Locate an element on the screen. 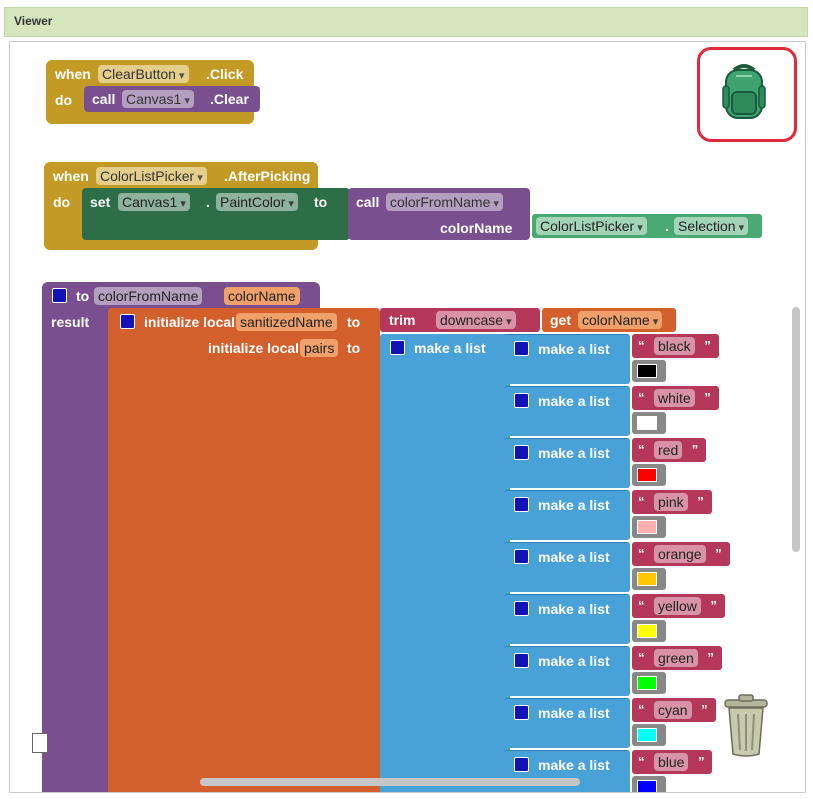 This screenshot has height=799, width=813. color-name-field: yellow is located at coordinates (677, 606).